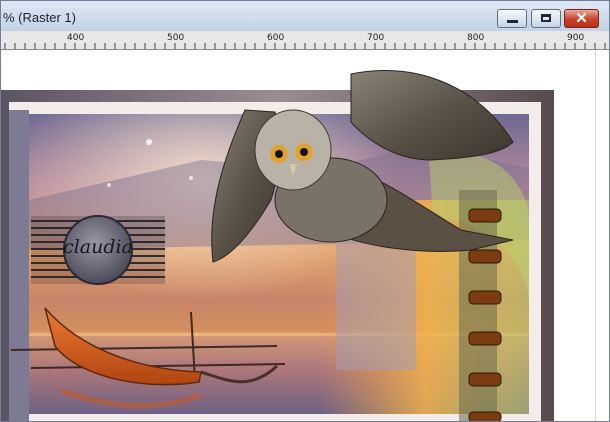 This screenshot has width=610, height=422. I want to click on film-strip, so click(478, 305).